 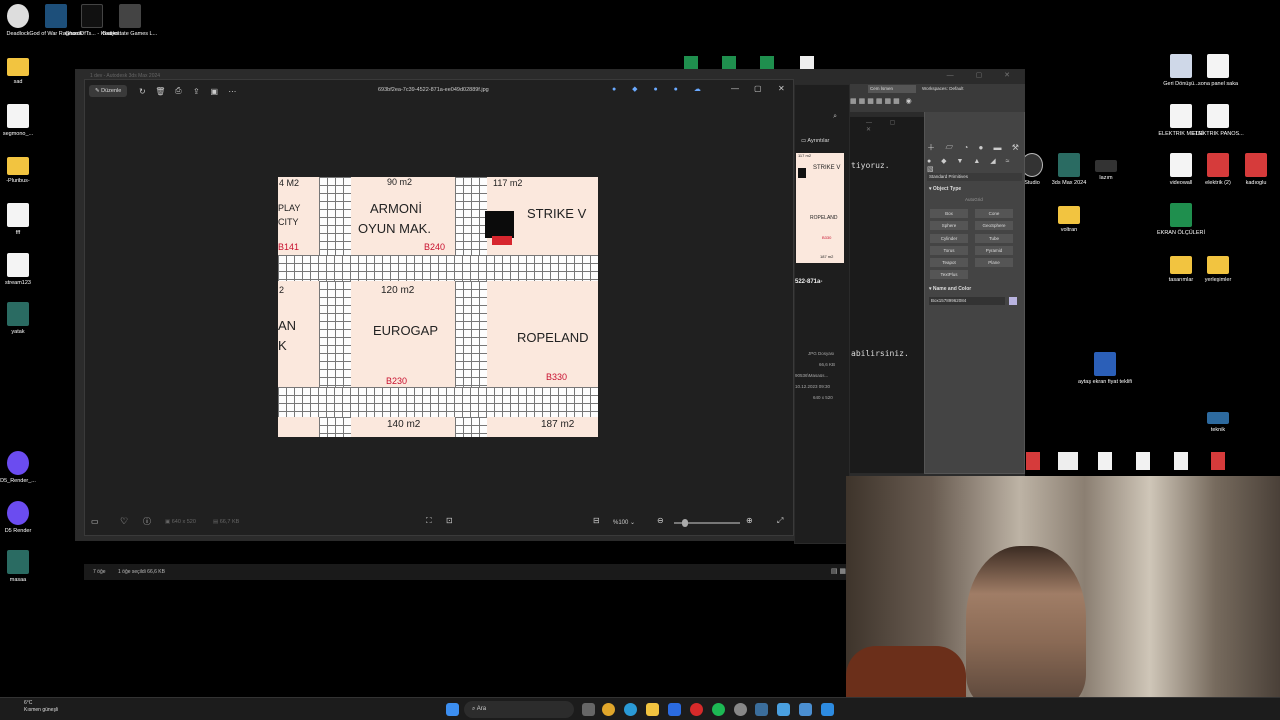 What do you see at coordinates (519, 709) in the screenshot?
I see `search-box: ⌕ Ara` at bounding box center [519, 709].